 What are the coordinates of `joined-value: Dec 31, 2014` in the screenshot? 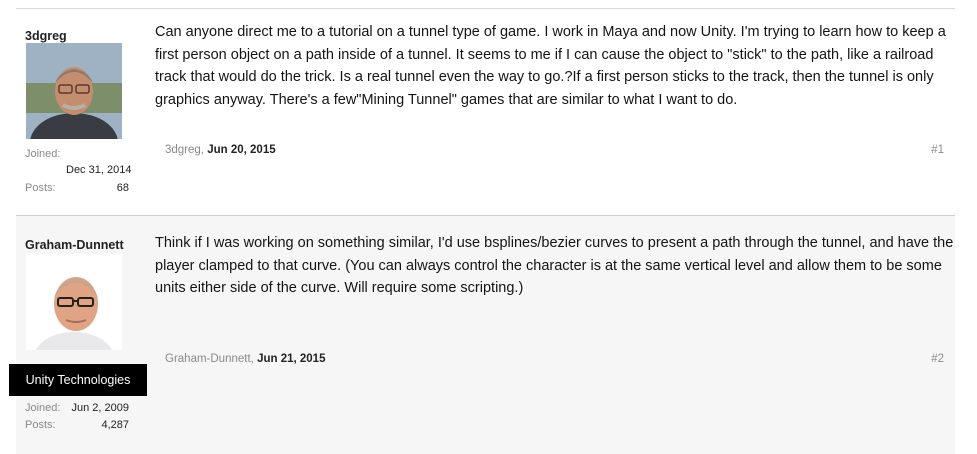 It's located at (99, 170).